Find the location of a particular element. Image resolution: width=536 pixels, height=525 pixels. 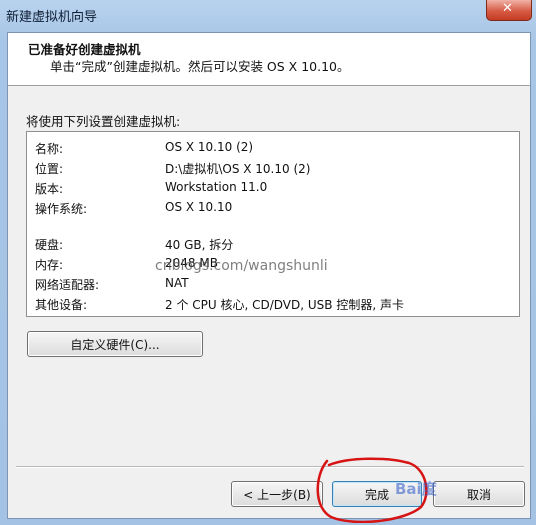

cancel-button: 取消 is located at coordinates (479, 494).